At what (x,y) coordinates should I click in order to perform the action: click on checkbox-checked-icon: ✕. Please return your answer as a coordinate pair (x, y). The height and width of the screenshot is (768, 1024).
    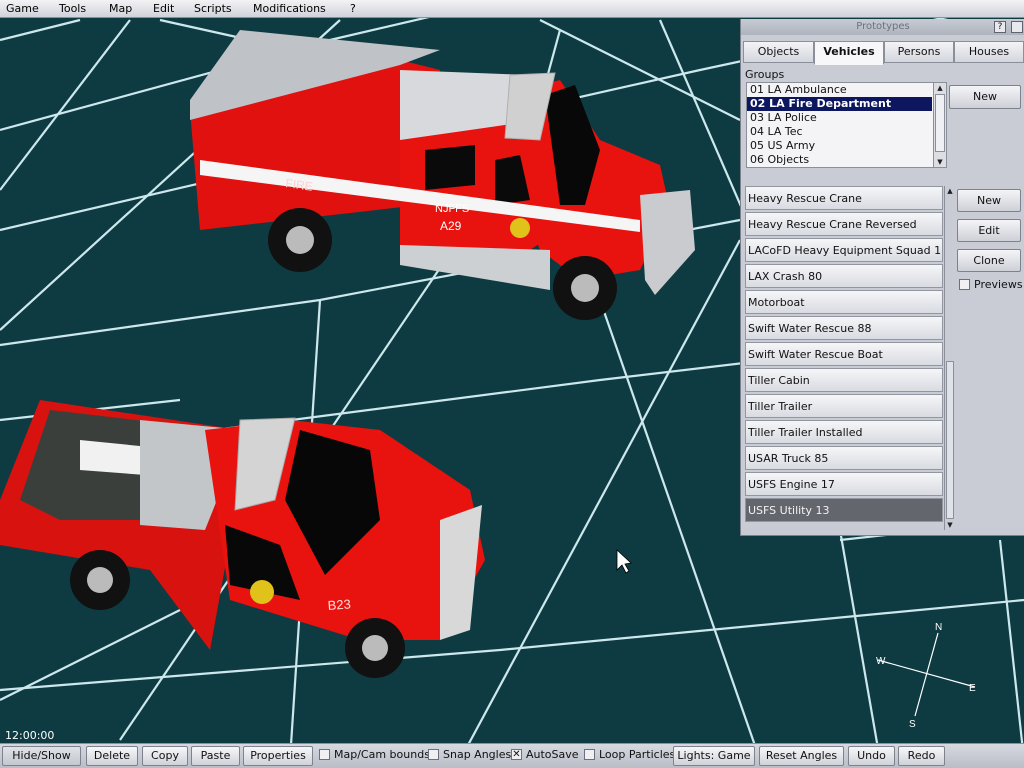
    Looking at the image, I should click on (516, 754).